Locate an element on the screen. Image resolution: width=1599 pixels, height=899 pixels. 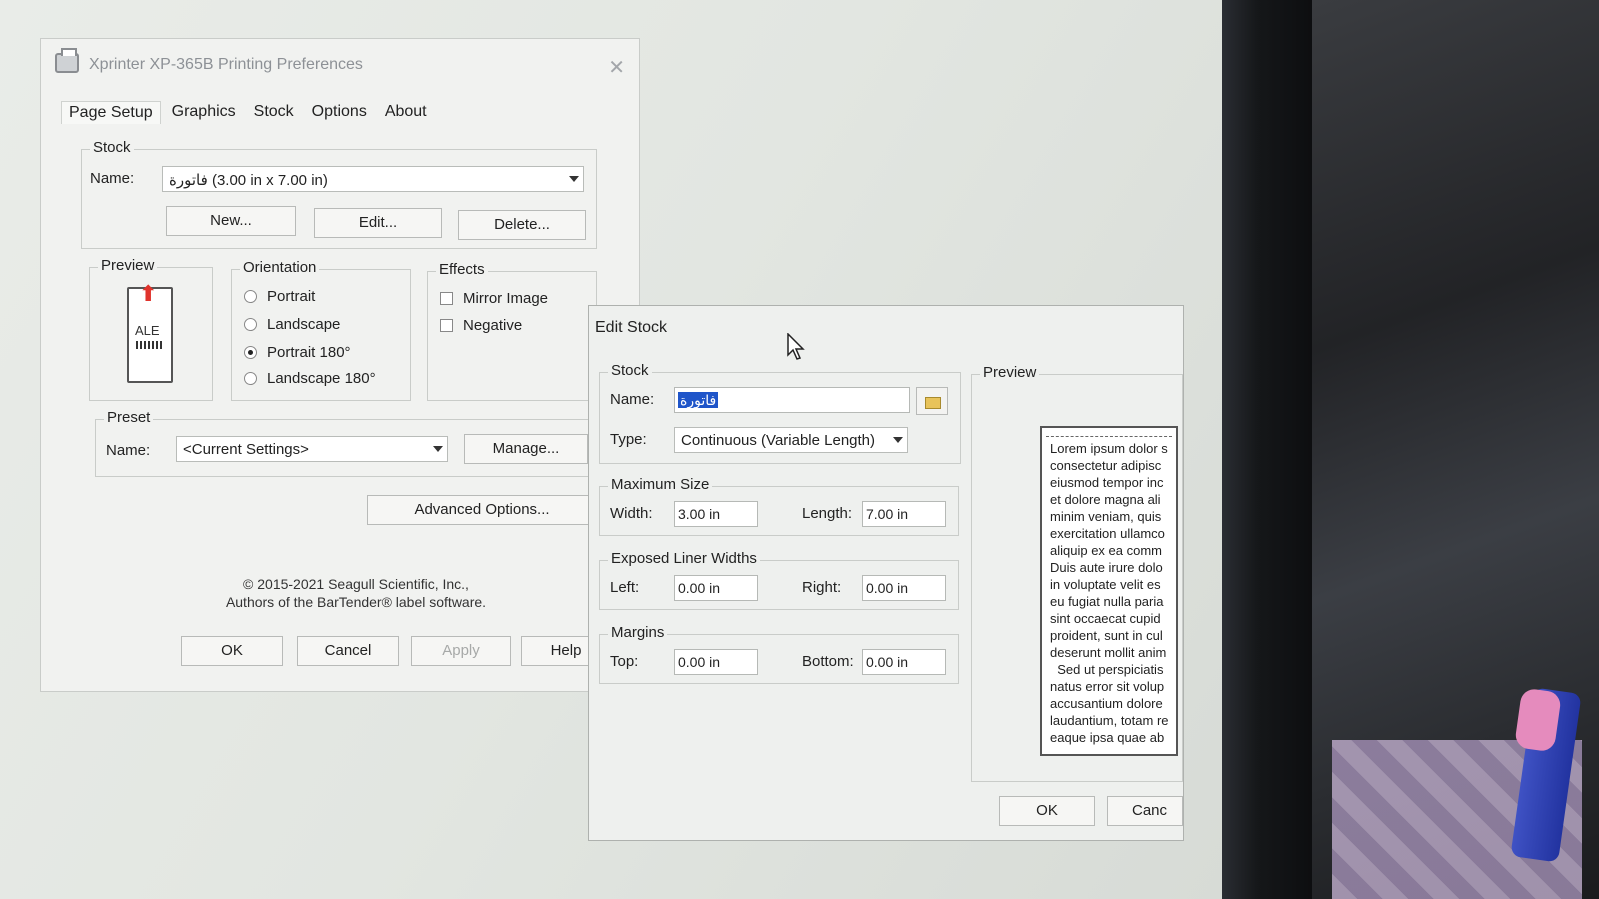
stock-group-label: Stock is located at coordinates (112, 147).